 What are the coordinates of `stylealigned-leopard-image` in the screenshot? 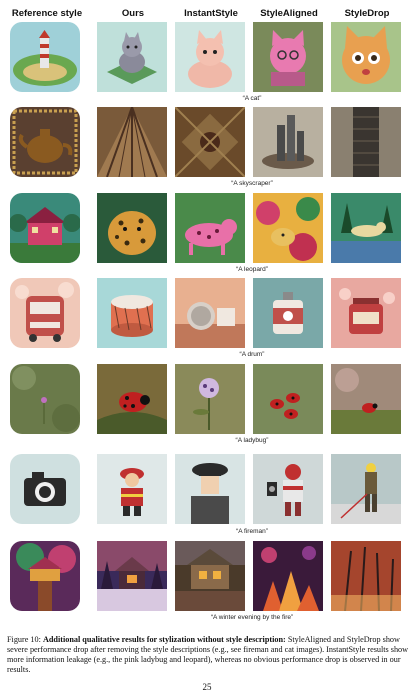 It's located at (288, 228).